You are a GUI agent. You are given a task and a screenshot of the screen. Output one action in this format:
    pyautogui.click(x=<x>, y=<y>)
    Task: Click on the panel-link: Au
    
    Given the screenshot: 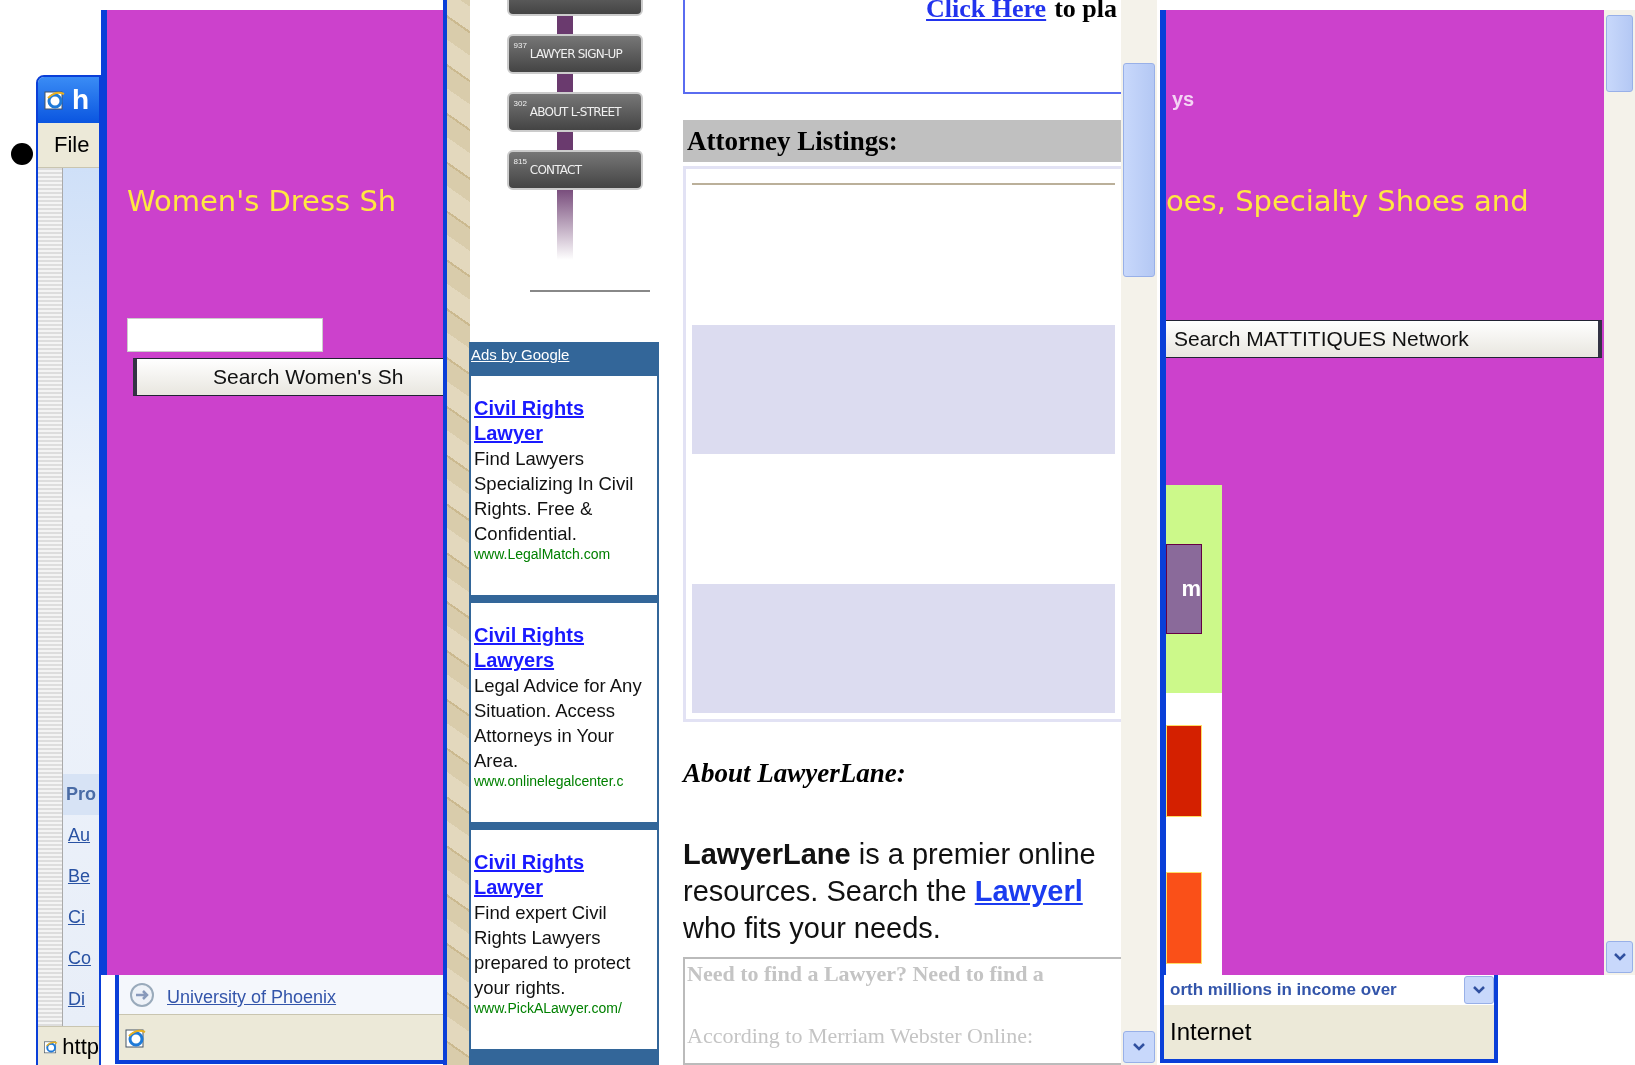 What is the action you would take?
    pyautogui.click(x=79, y=835)
    